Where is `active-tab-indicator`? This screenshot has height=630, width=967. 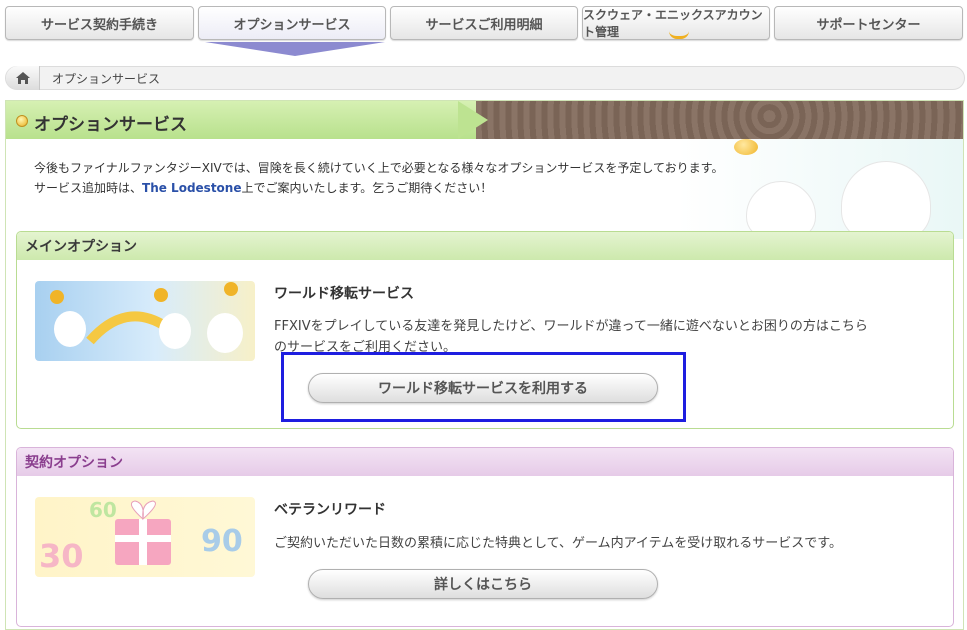
active-tab-indicator is located at coordinates (295, 49).